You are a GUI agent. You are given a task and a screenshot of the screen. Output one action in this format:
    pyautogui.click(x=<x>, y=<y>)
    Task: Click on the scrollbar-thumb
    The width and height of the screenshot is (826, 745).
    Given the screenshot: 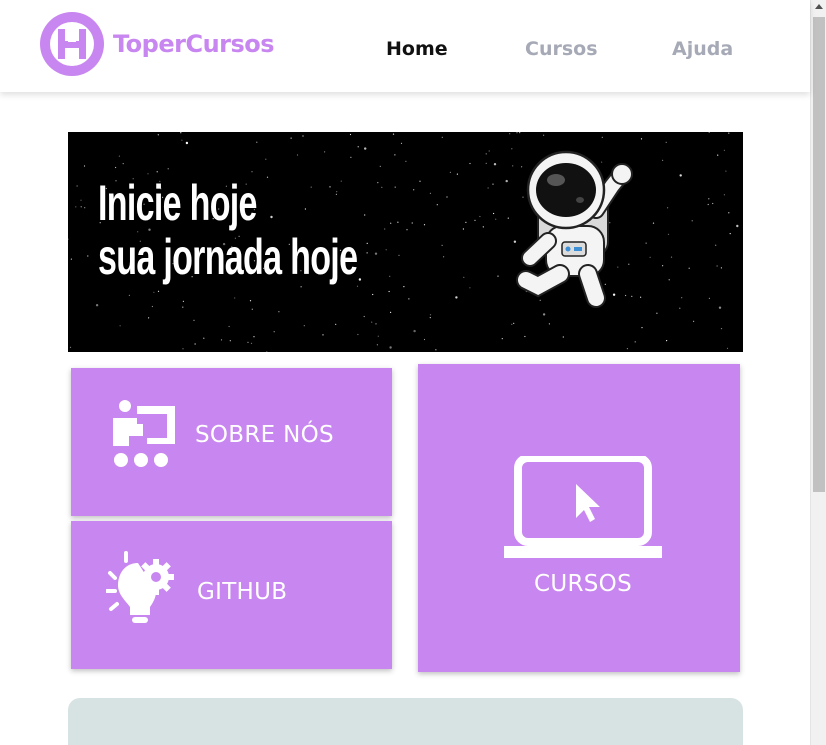 What is the action you would take?
    pyautogui.click(x=819, y=254)
    